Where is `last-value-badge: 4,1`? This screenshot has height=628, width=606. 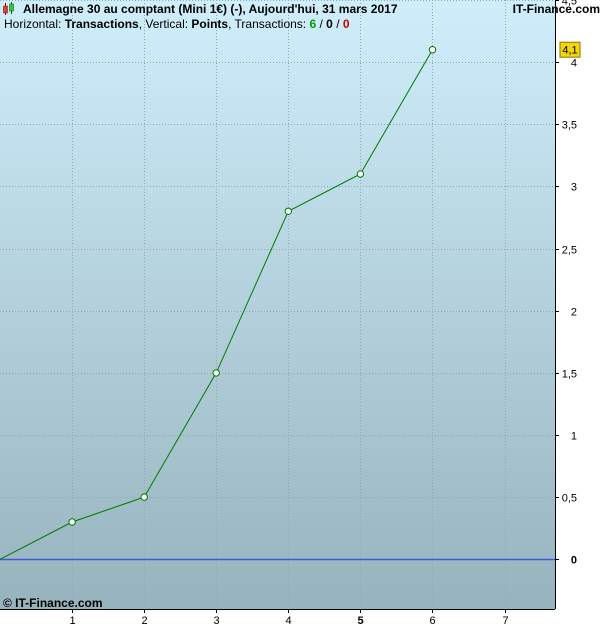
last-value-badge: 4,1 is located at coordinates (570, 49).